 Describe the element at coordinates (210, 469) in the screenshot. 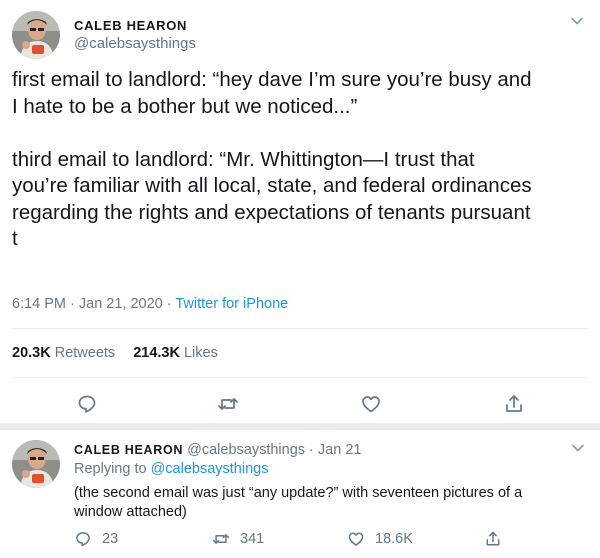

I see `replying-to-mention: @calebsaysthings` at that location.